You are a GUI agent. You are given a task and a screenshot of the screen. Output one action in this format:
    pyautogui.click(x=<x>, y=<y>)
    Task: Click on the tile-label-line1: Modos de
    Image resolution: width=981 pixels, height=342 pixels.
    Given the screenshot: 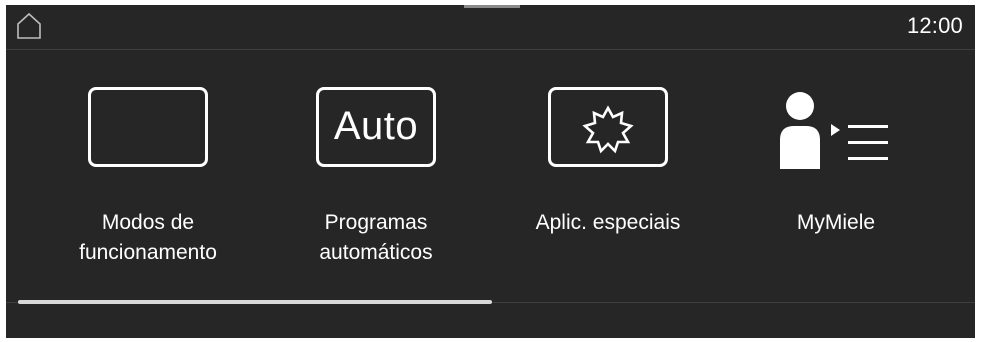 What is the action you would take?
    pyautogui.click(x=148, y=222)
    